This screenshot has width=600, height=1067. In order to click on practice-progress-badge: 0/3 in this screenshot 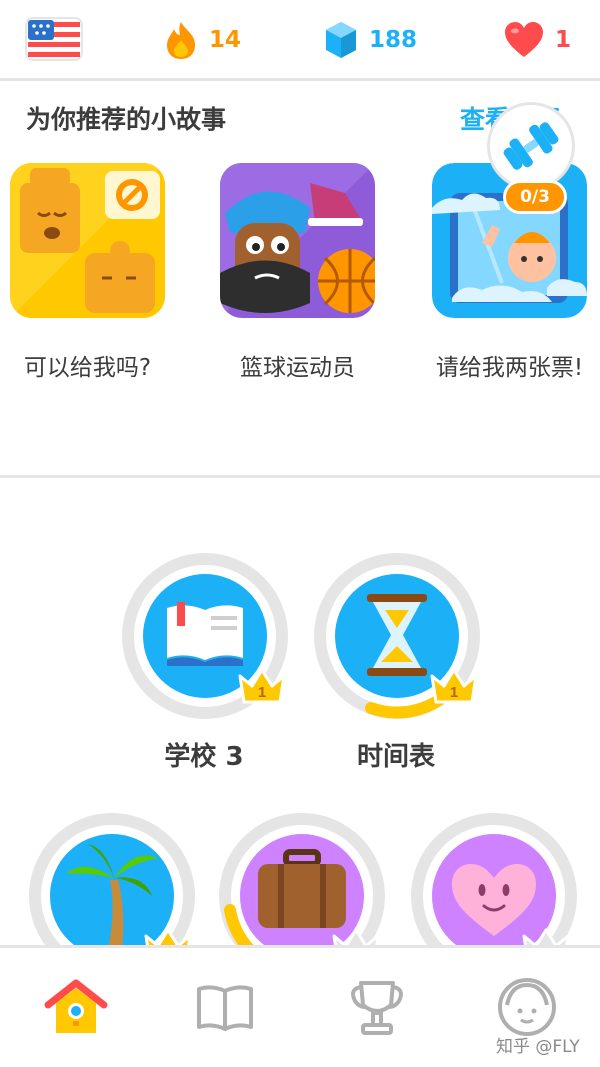, I will do `click(535, 197)`.